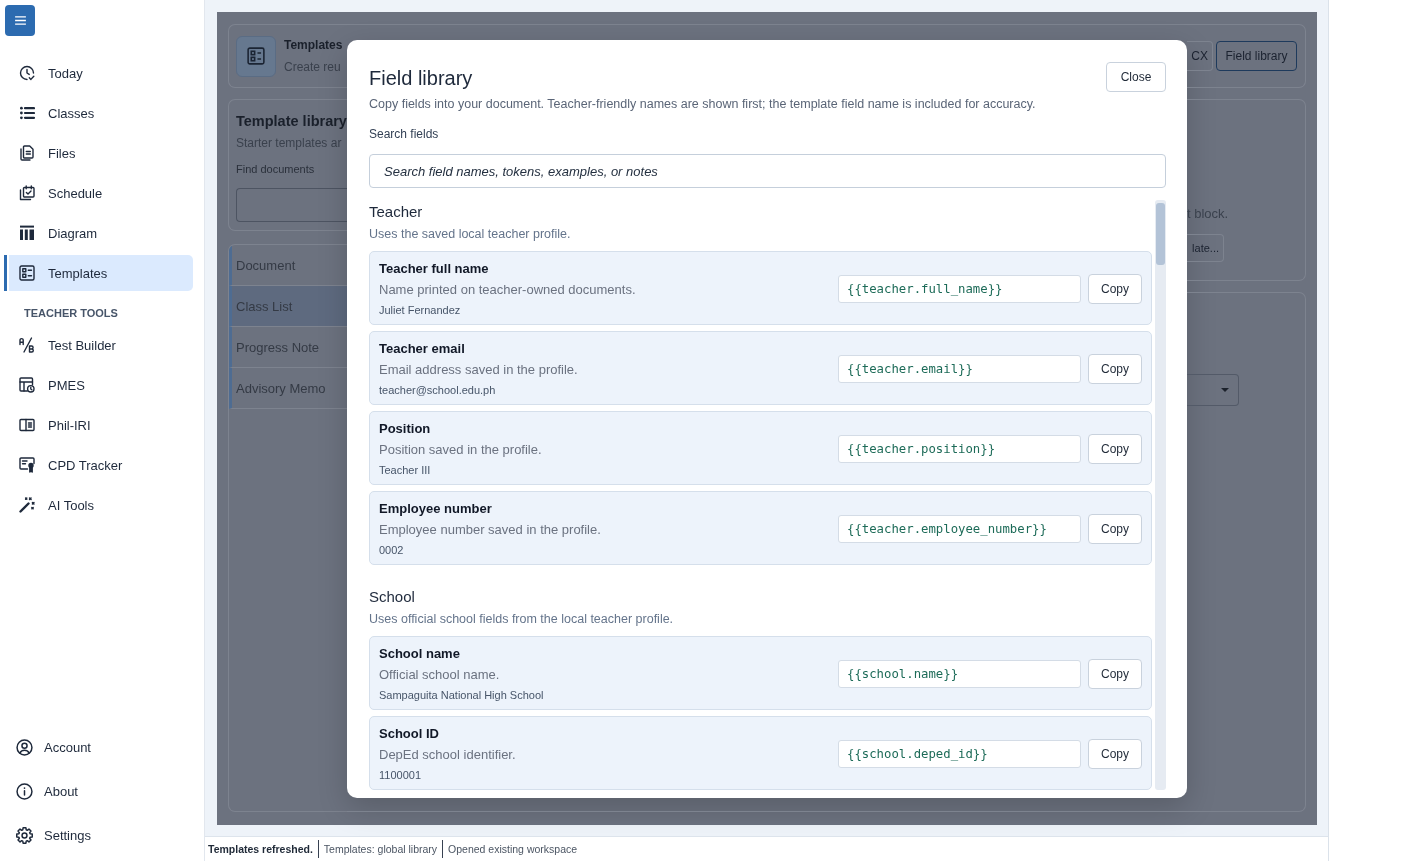  I want to click on dialog-description: Copy fields into your document. Teacher-friendly names are shown first; the template field name is included for accuracy., so click(702, 104).